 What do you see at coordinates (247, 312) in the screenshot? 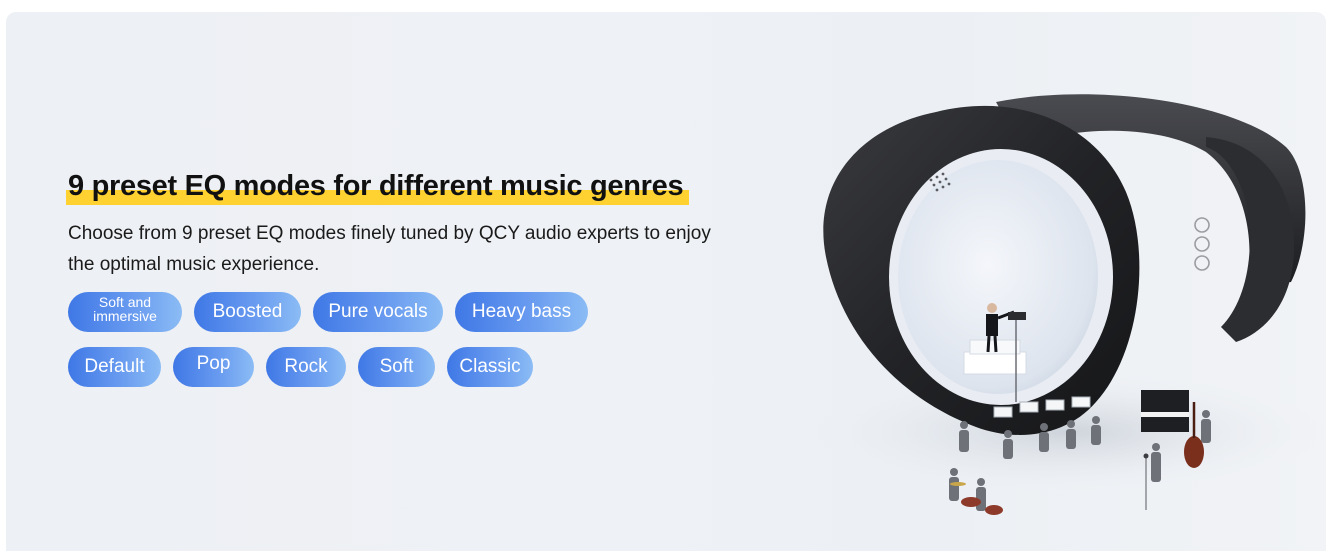
I see `eq-mode-boosted: Boosted` at bounding box center [247, 312].